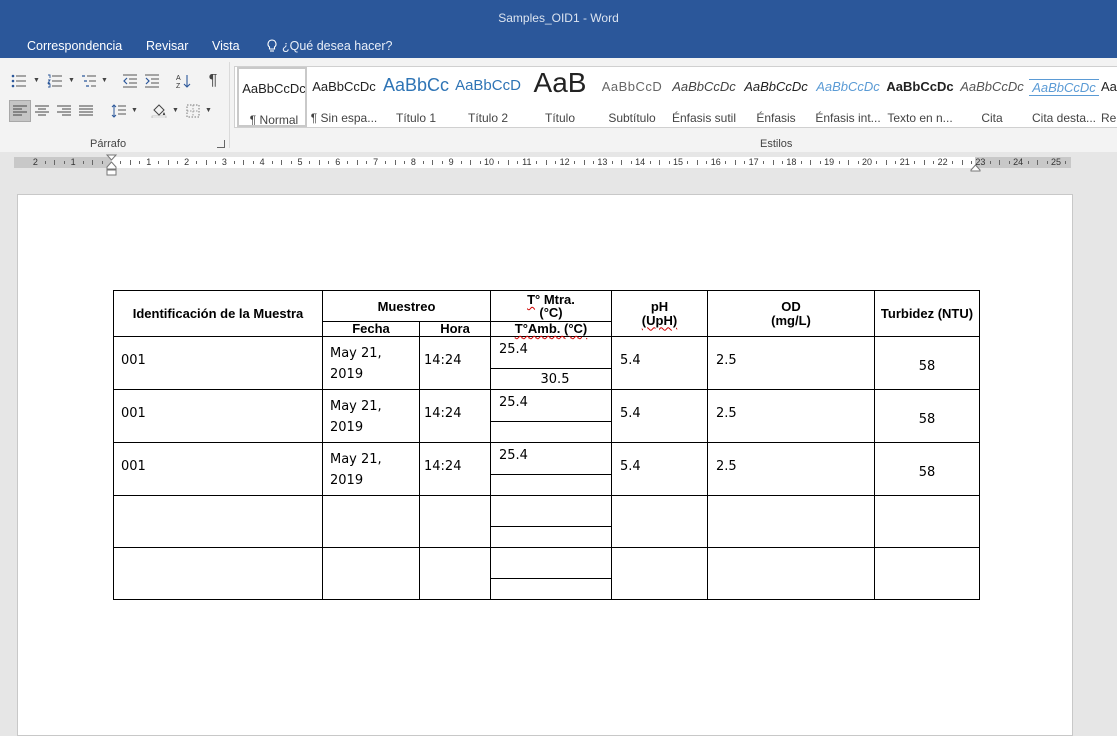 This screenshot has height=736, width=1117. What do you see at coordinates (42, 111) in the screenshot?
I see `align-center-button` at bounding box center [42, 111].